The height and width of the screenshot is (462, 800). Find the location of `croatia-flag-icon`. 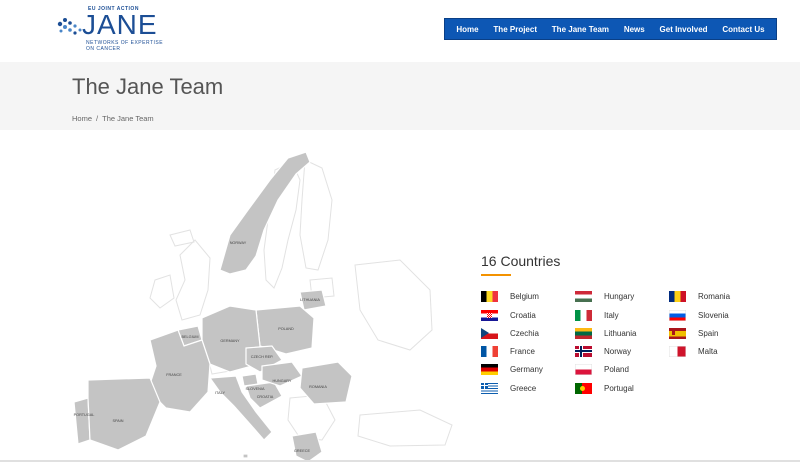

croatia-flag-icon is located at coordinates (489, 315).